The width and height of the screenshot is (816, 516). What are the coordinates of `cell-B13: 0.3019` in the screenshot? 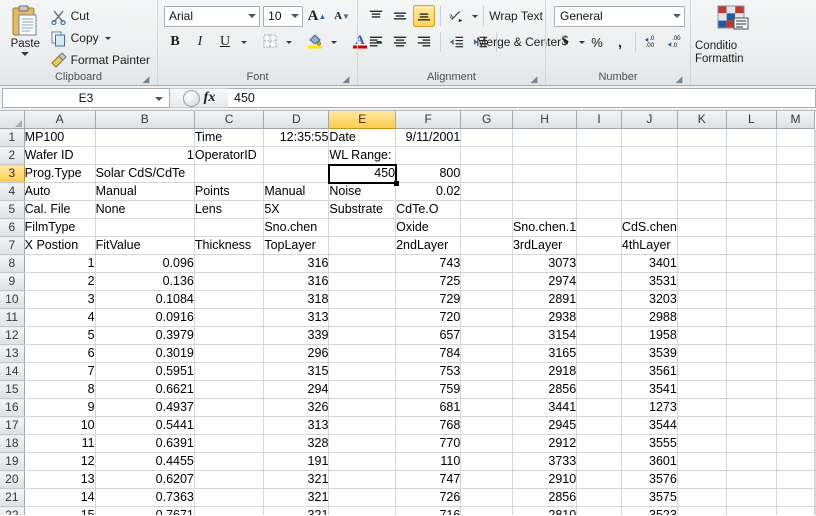 It's located at (145, 353).